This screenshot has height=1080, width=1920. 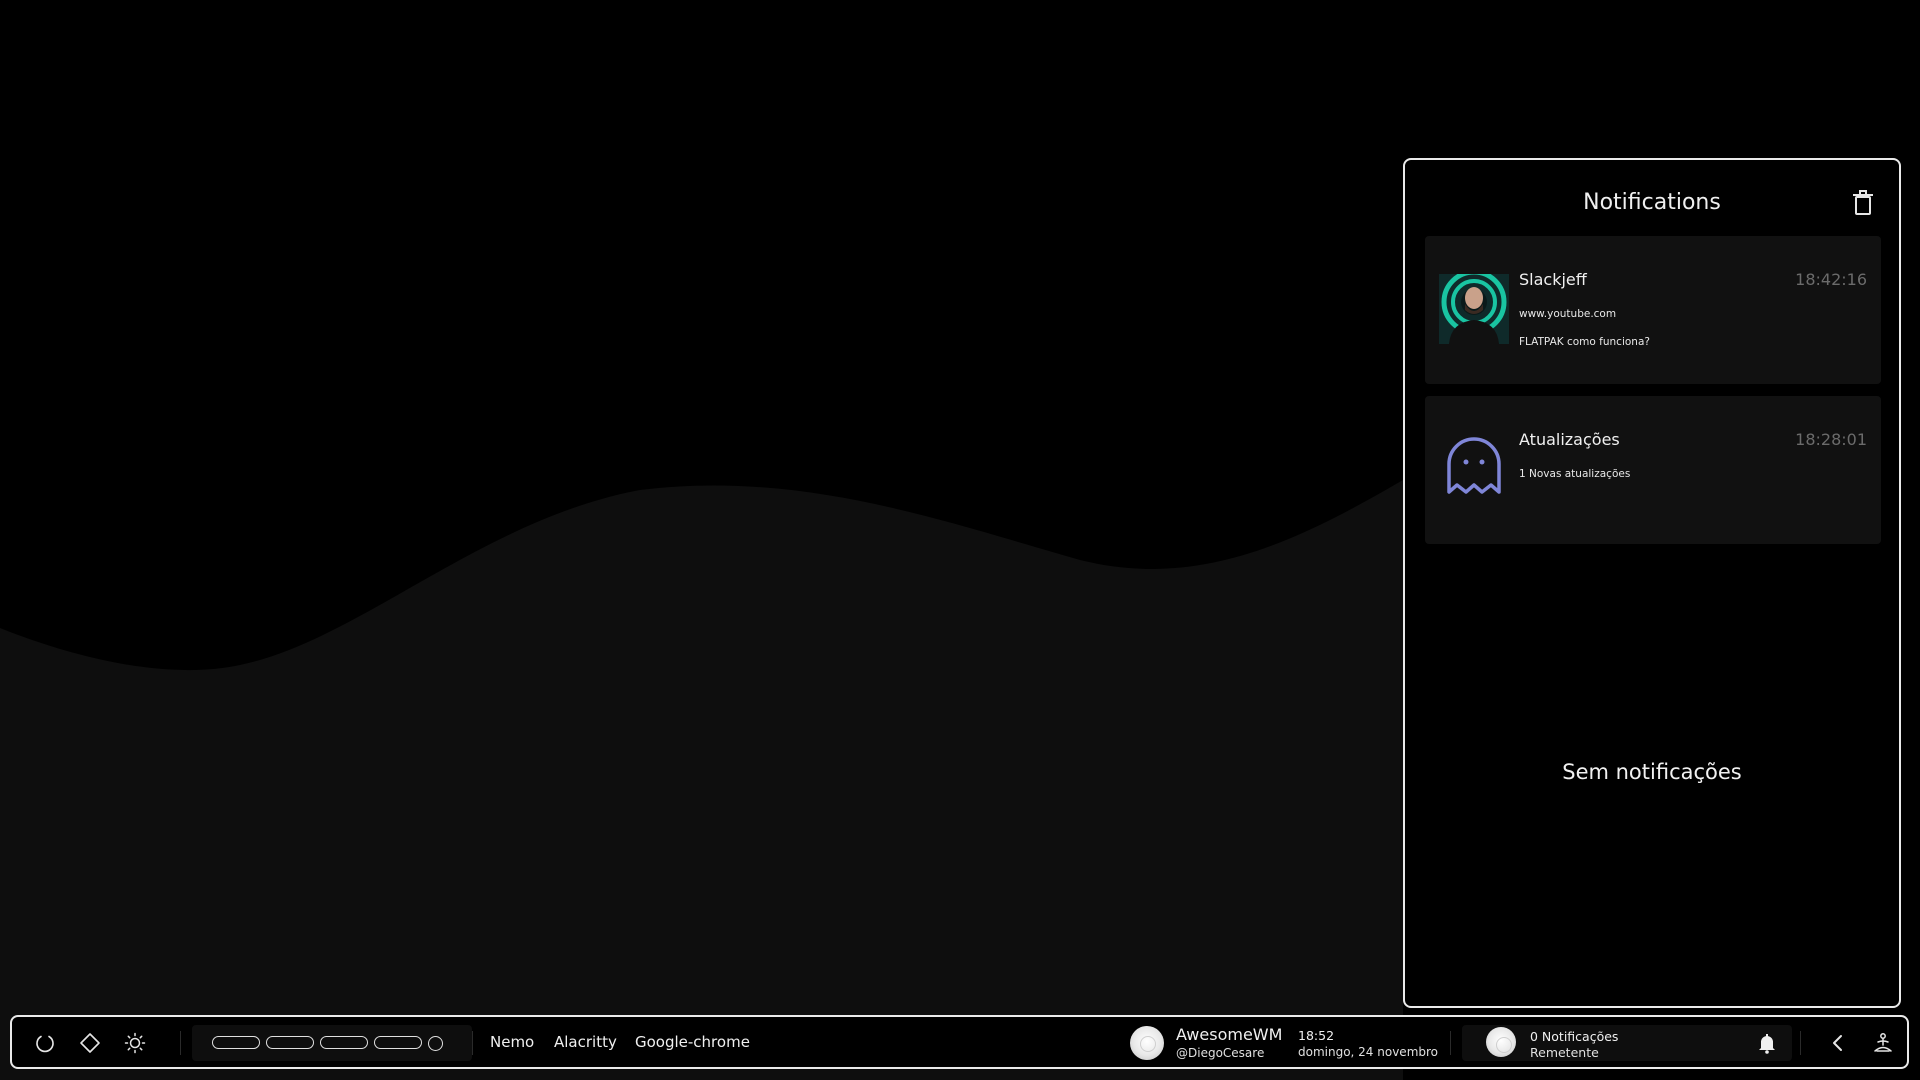 What do you see at coordinates (1831, 279) in the screenshot?
I see `notification-time: 18:42:16` at bounding box center [1831, 279].